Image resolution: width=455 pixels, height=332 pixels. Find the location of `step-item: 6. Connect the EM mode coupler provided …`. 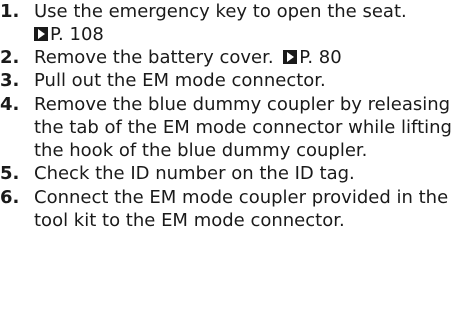

step-item: 6. Connect the EM mode coupler provided … is located at coordinates (227, 209).